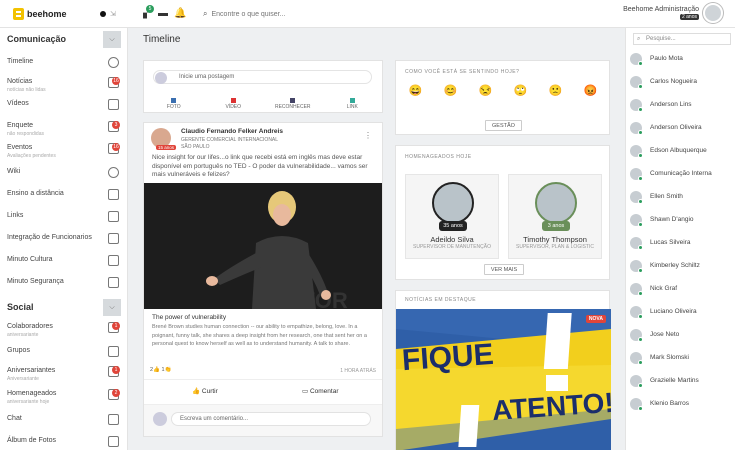 The image size is (735, 450). Describe the element at coordinates (64, 196) in the screenshot. I see `sidebar-item-ensino: Ensino a distância` at that location.